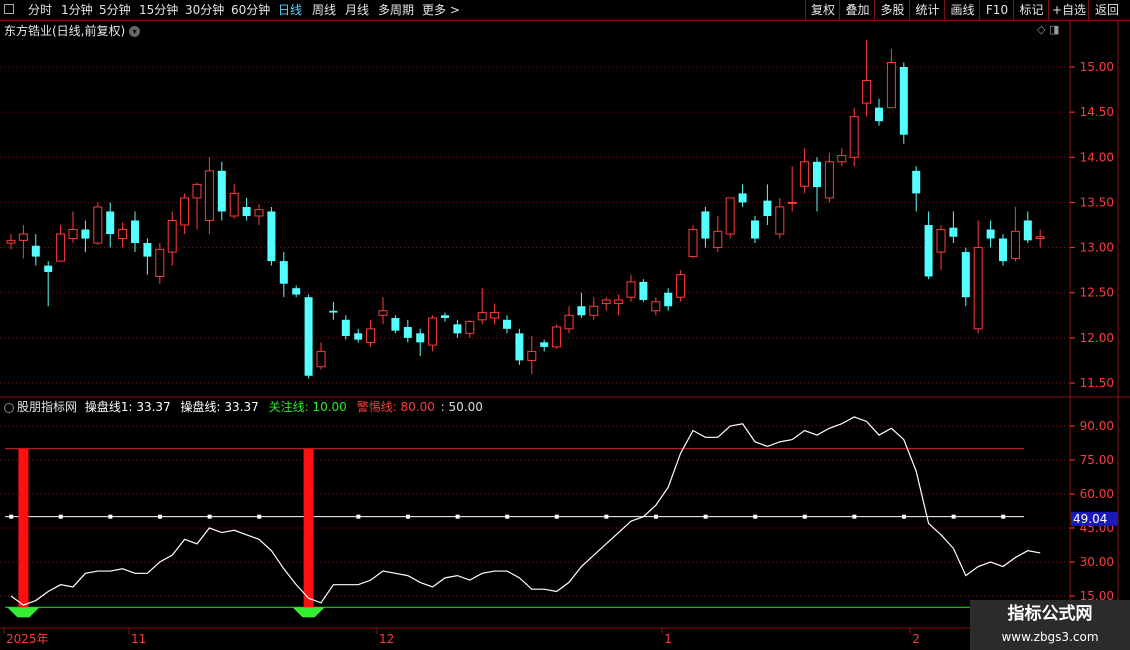 This screenshot has width=1130, height=650. Describe the element at coordinates (1097, 293) in the screenshot. I see `price-tick-label: 12.50` at that location.